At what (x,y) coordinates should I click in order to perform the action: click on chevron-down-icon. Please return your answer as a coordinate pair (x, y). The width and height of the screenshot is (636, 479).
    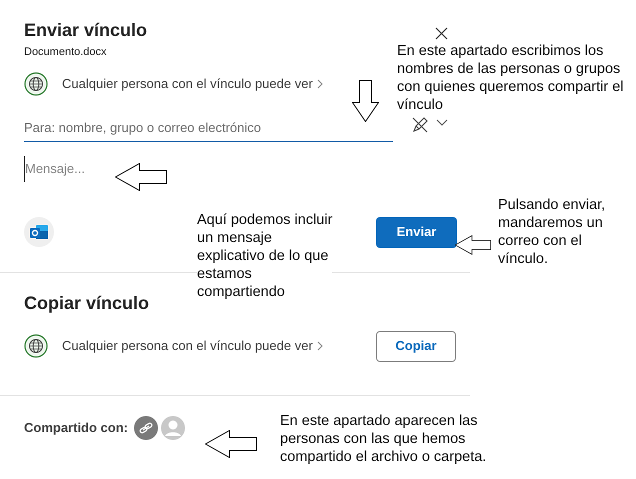
    Looking at the image, I should click on (442, 123).